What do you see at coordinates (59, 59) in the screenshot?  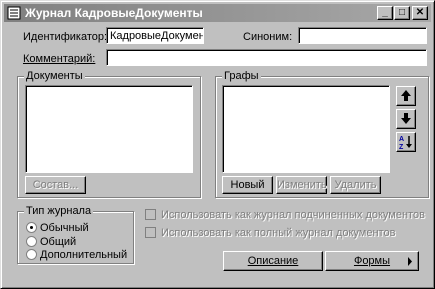 I see `comment-label: Комментарий:` at bounding box center [59, 59].